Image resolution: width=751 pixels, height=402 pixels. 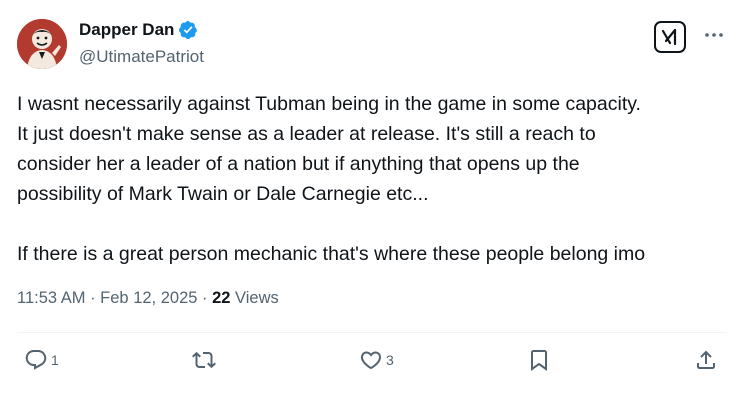 I want to click on avatar, so click(x=42, y=44).